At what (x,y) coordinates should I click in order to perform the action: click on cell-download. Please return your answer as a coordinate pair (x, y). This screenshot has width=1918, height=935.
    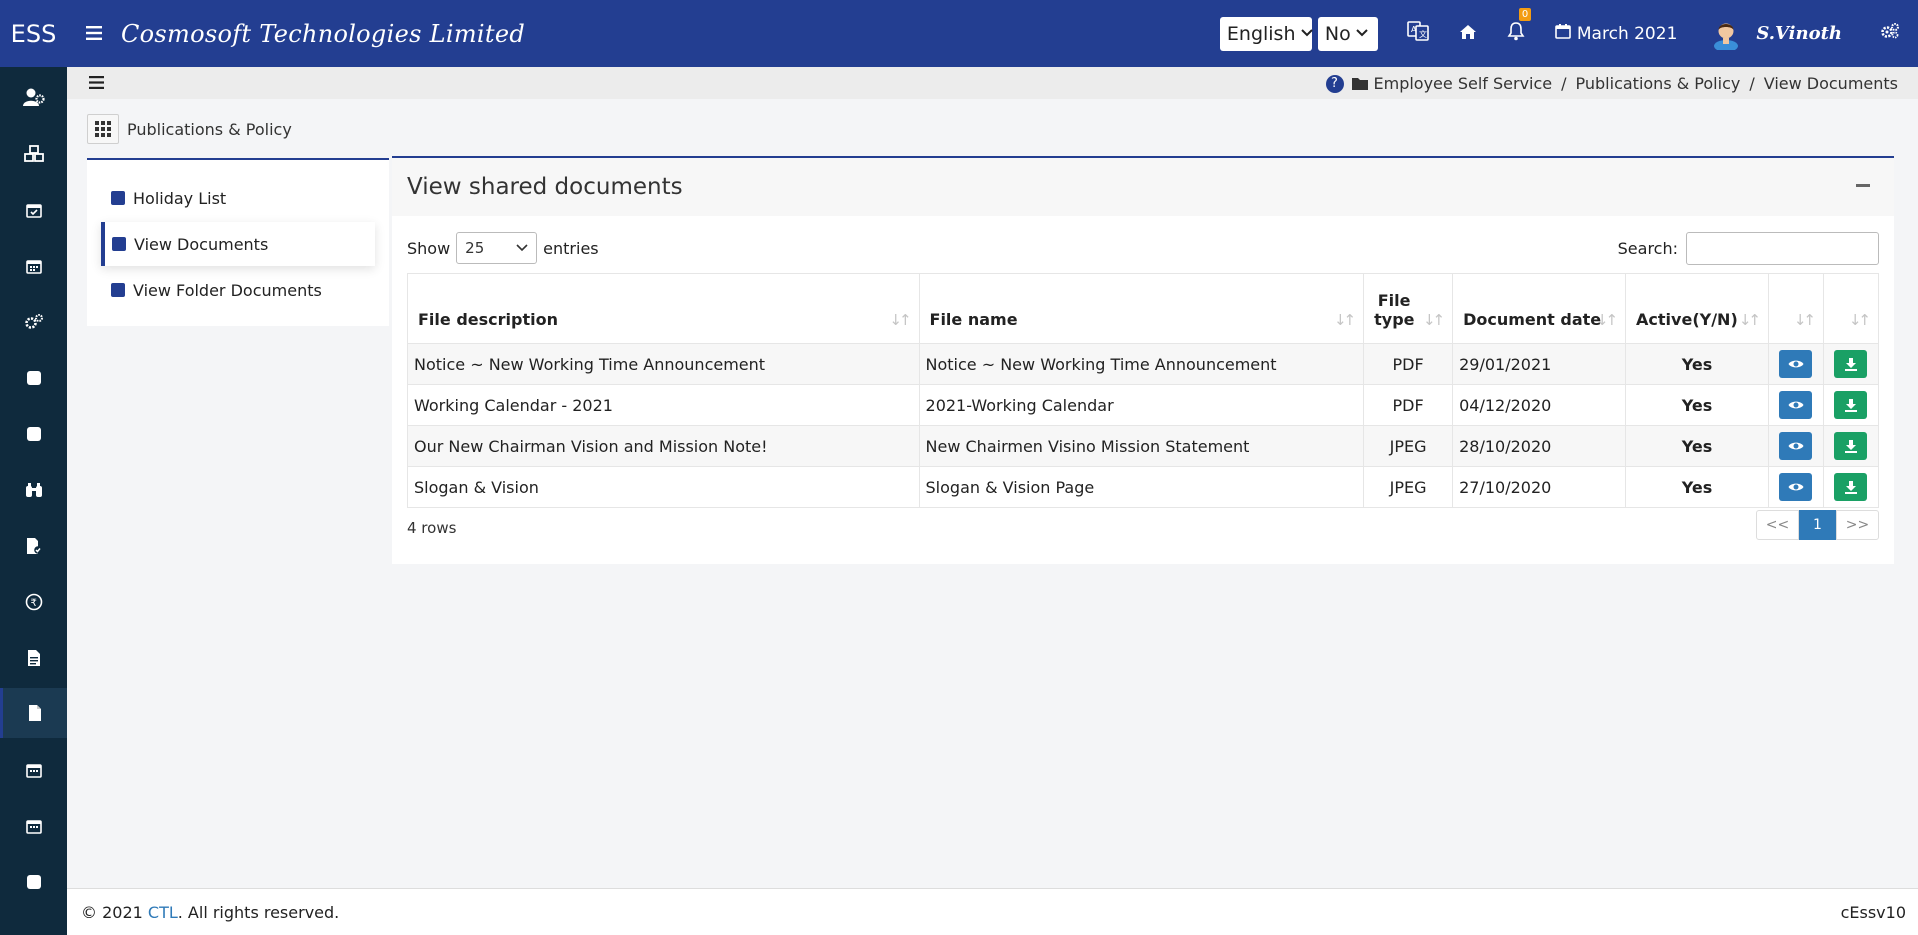
    Looking at the image, I should click on (1851, 405).